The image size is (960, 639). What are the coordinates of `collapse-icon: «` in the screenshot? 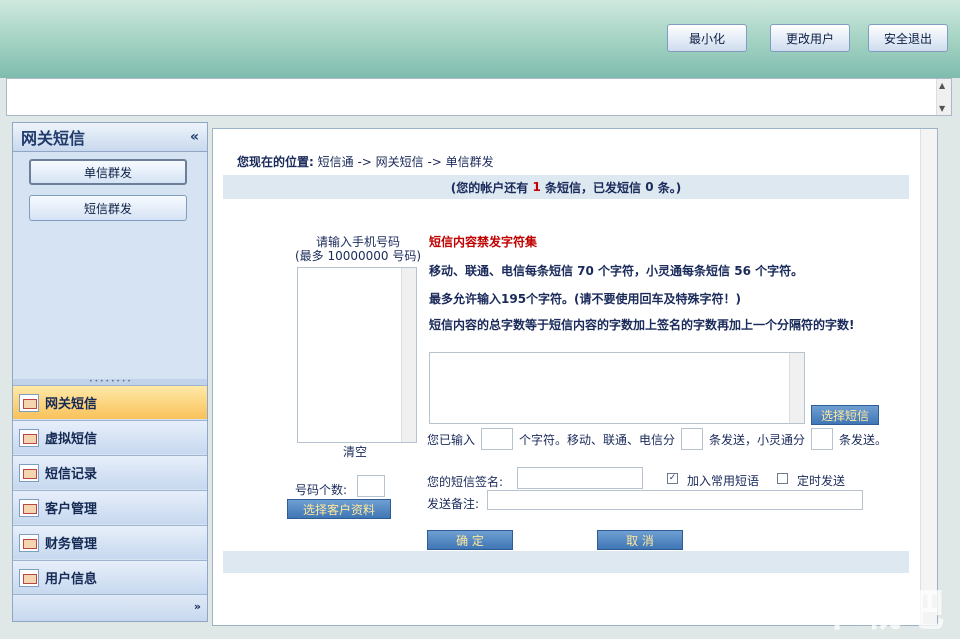 It's located at (194, 137).